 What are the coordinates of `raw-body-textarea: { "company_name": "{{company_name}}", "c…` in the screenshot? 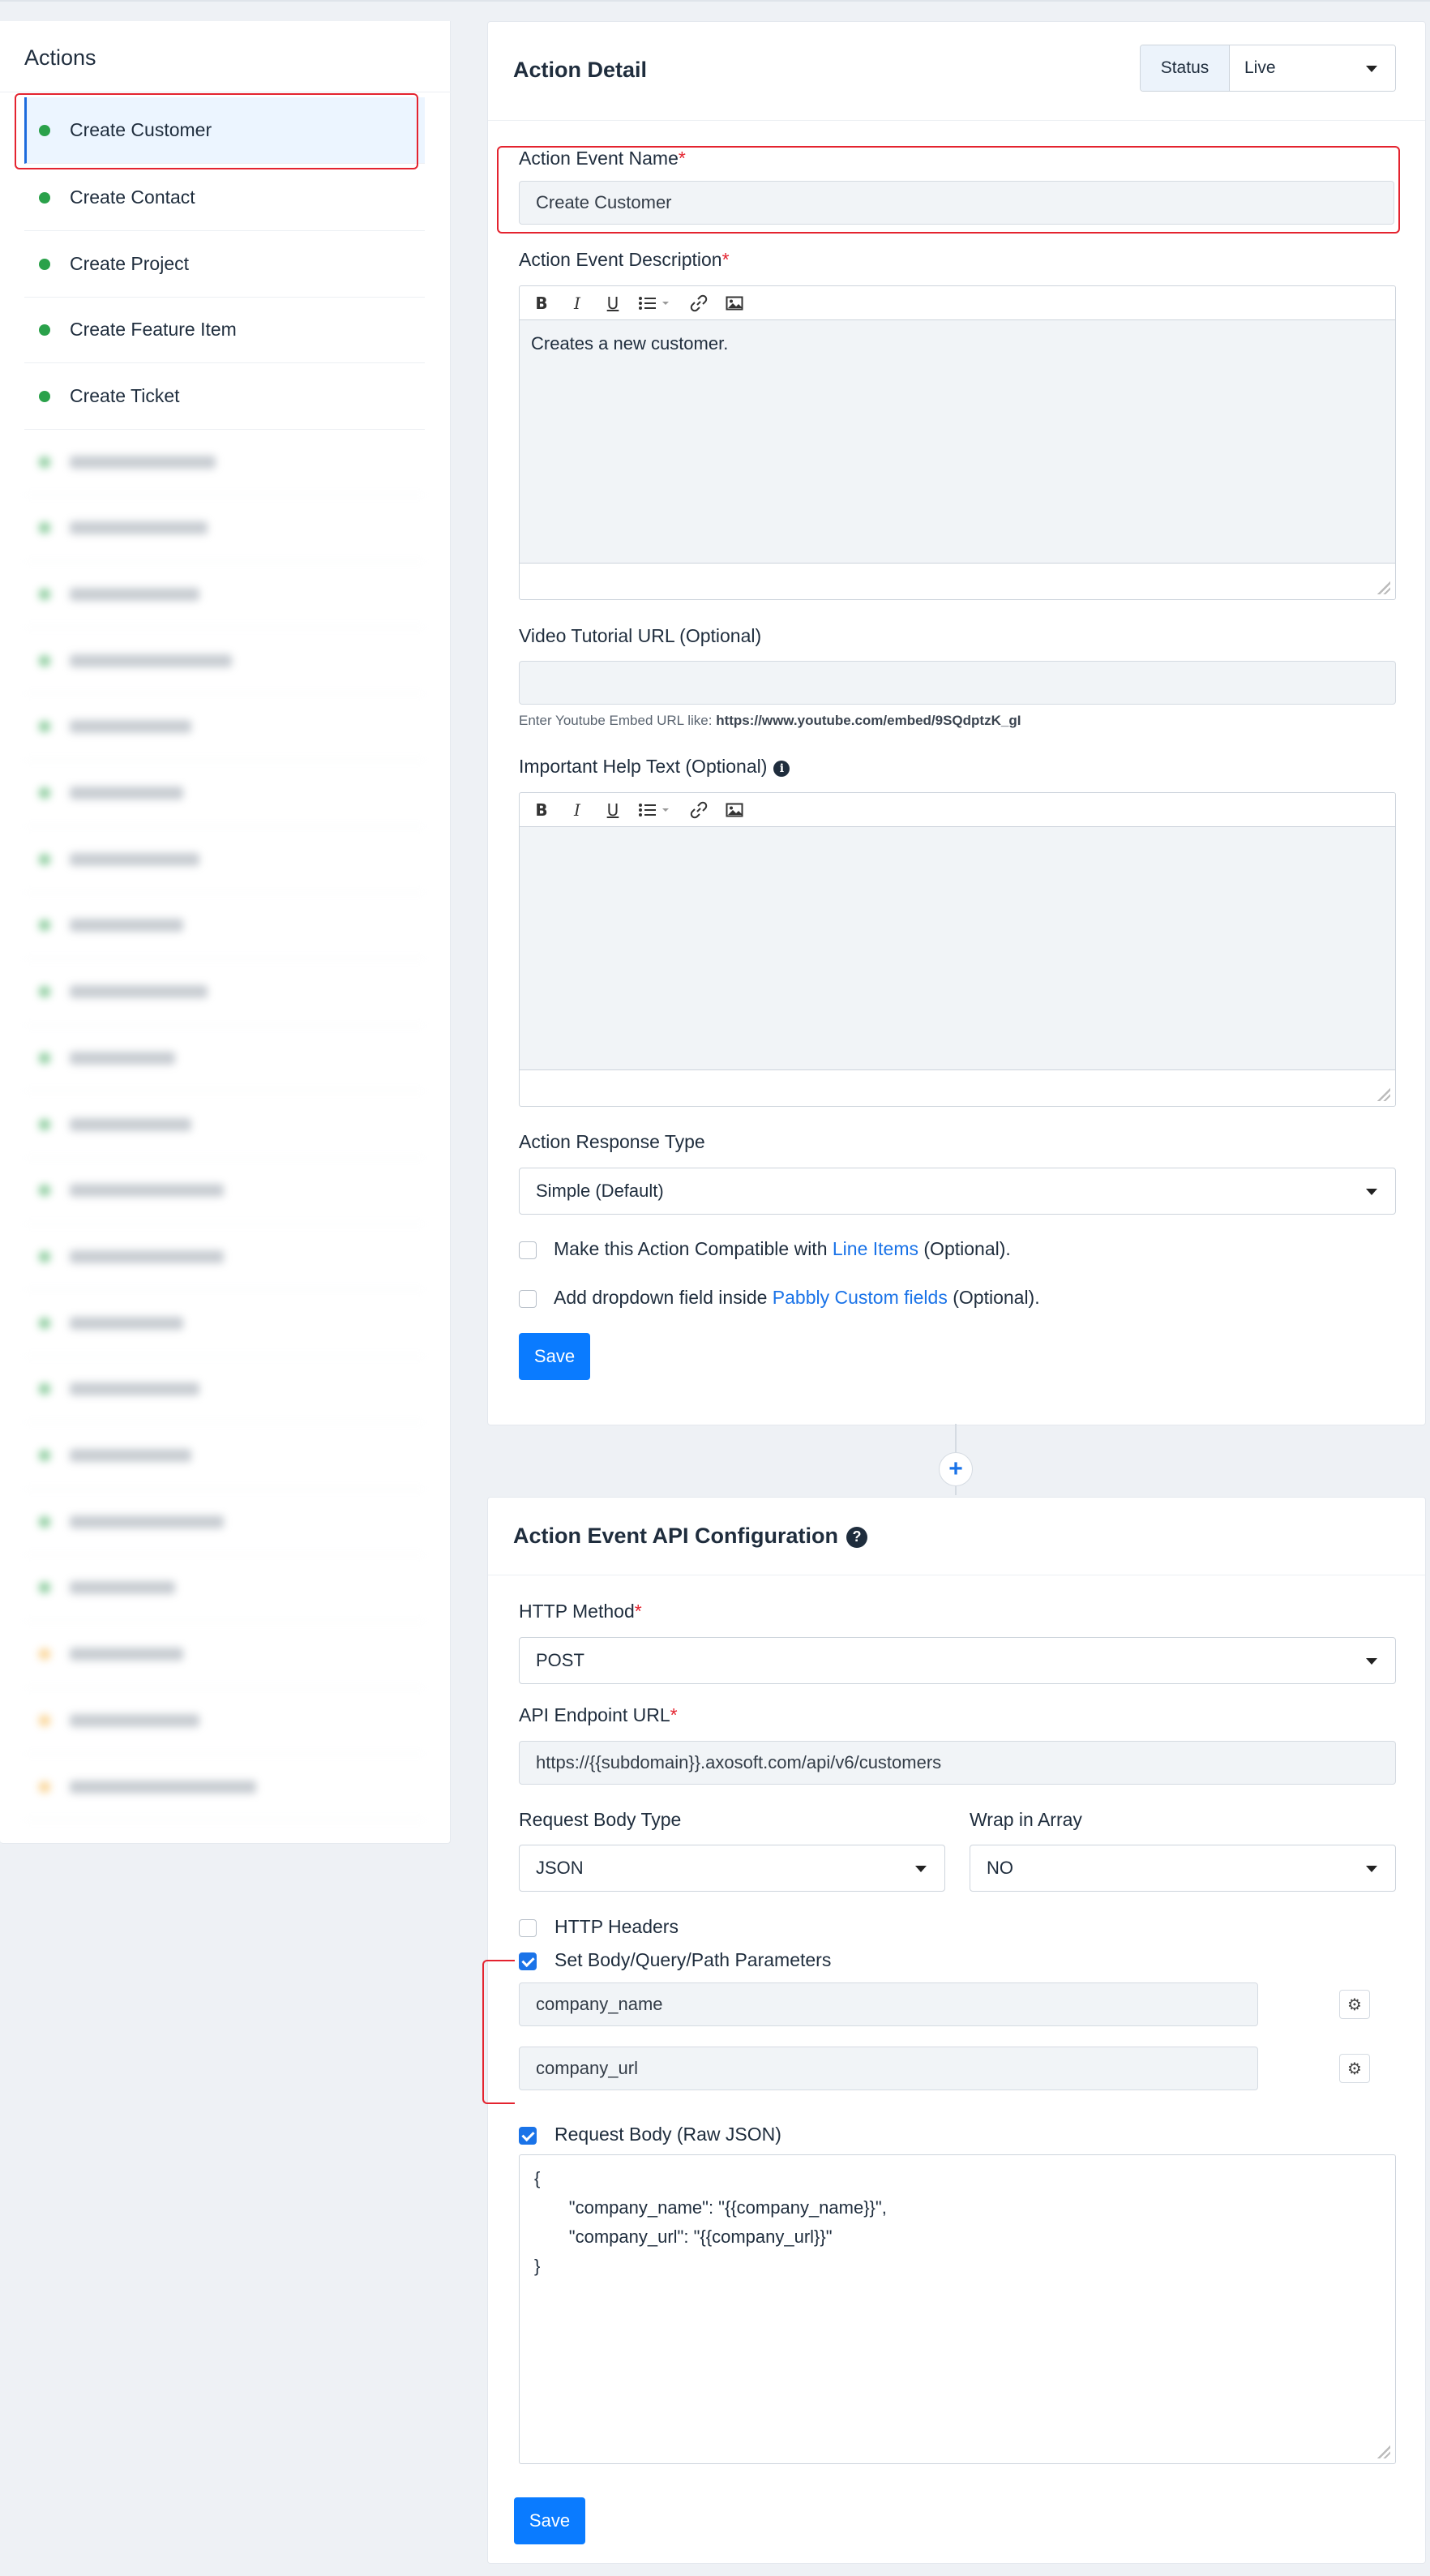 It's located at (957, 2309).